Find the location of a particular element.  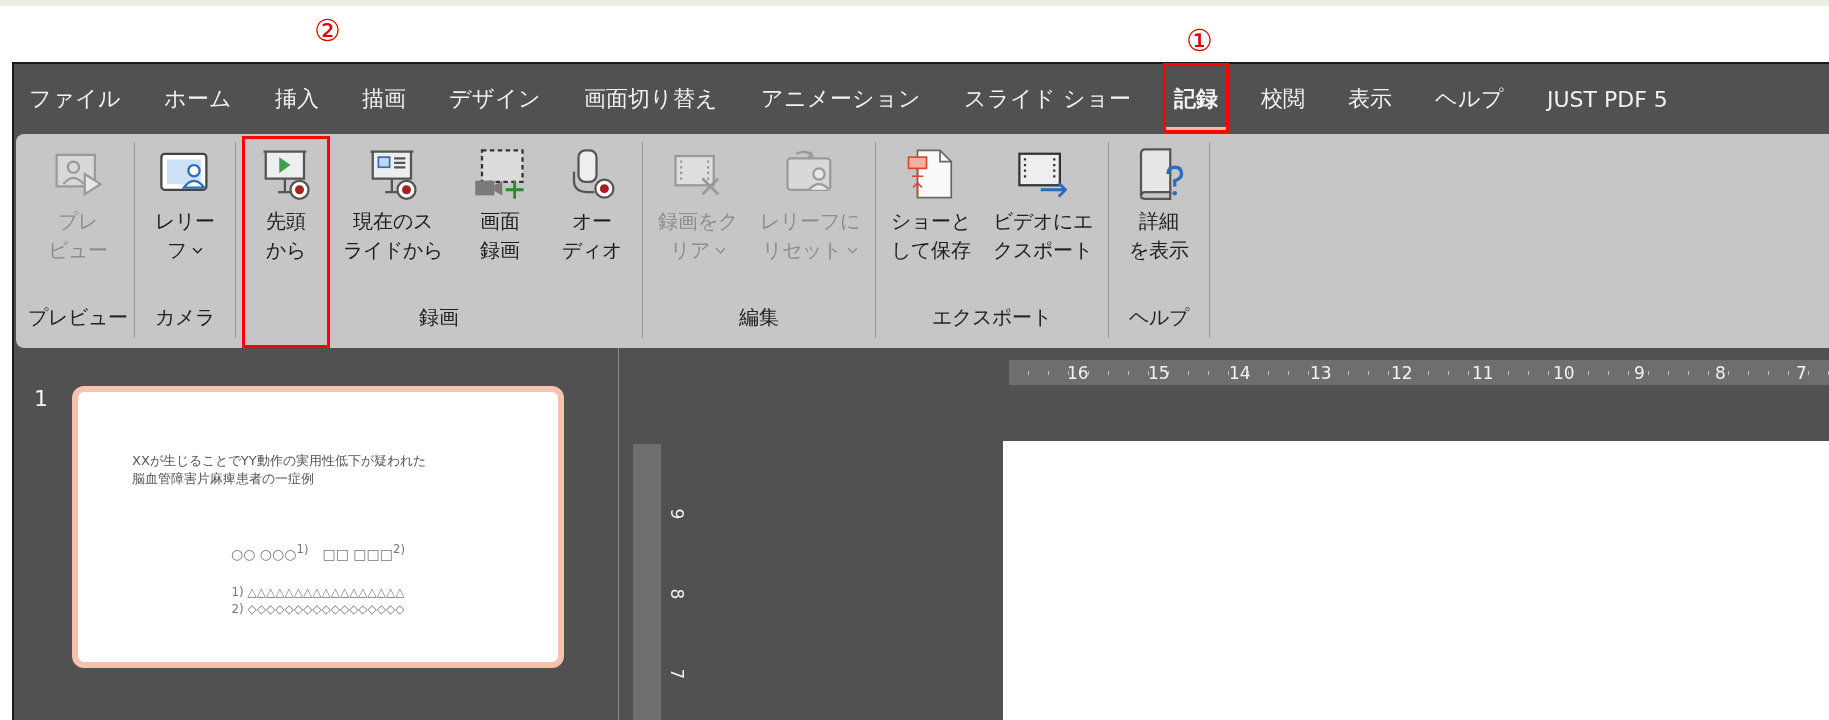

ribbon-tab: ヘルプ is located at coordinates (1469, 98).